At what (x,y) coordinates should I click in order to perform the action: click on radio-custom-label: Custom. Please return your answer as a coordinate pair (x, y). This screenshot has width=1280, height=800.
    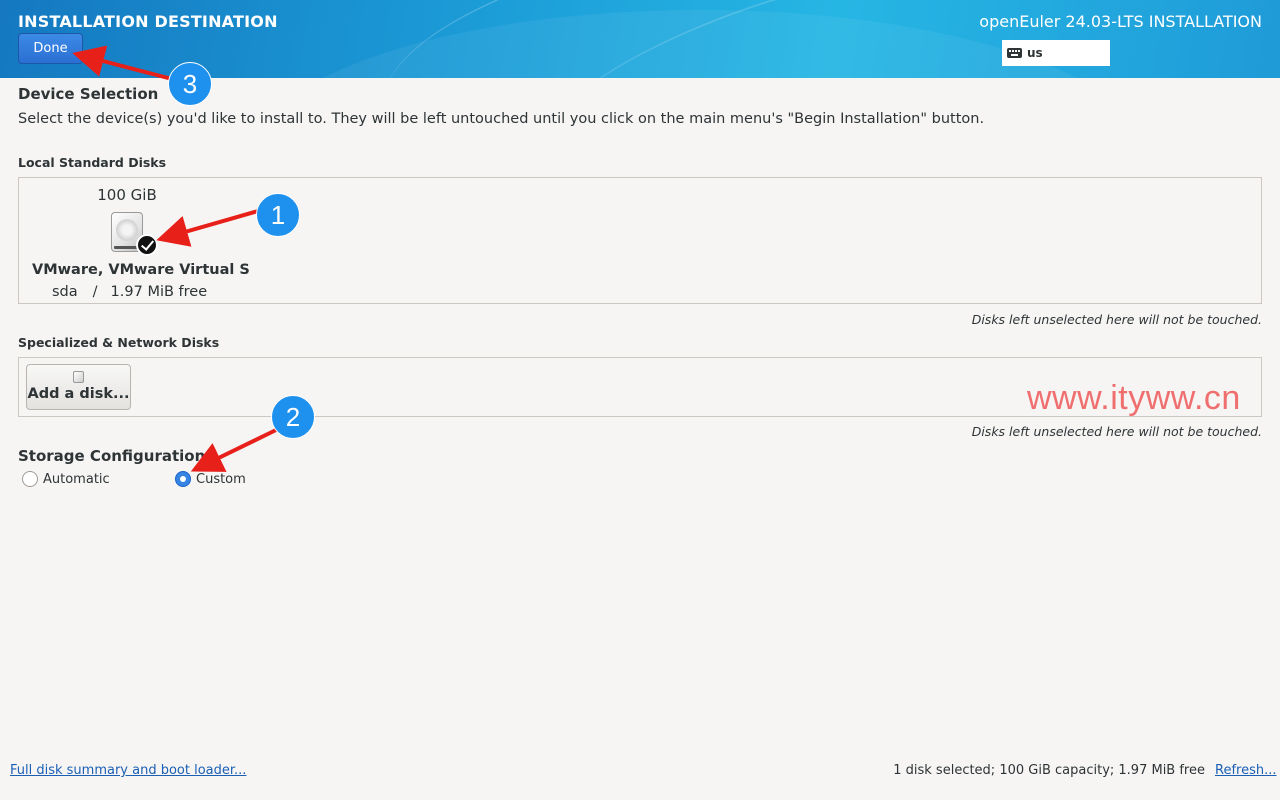
    Looking at the image, I should click on (221, 479).